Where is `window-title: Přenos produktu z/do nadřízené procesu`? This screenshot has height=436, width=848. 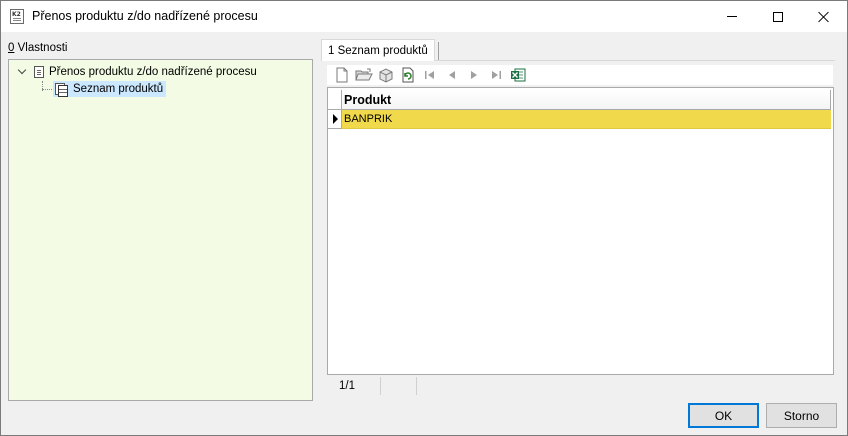
window-title: Přenos produktu z/do nadřízené procesu is located at coordinates (145, 16).